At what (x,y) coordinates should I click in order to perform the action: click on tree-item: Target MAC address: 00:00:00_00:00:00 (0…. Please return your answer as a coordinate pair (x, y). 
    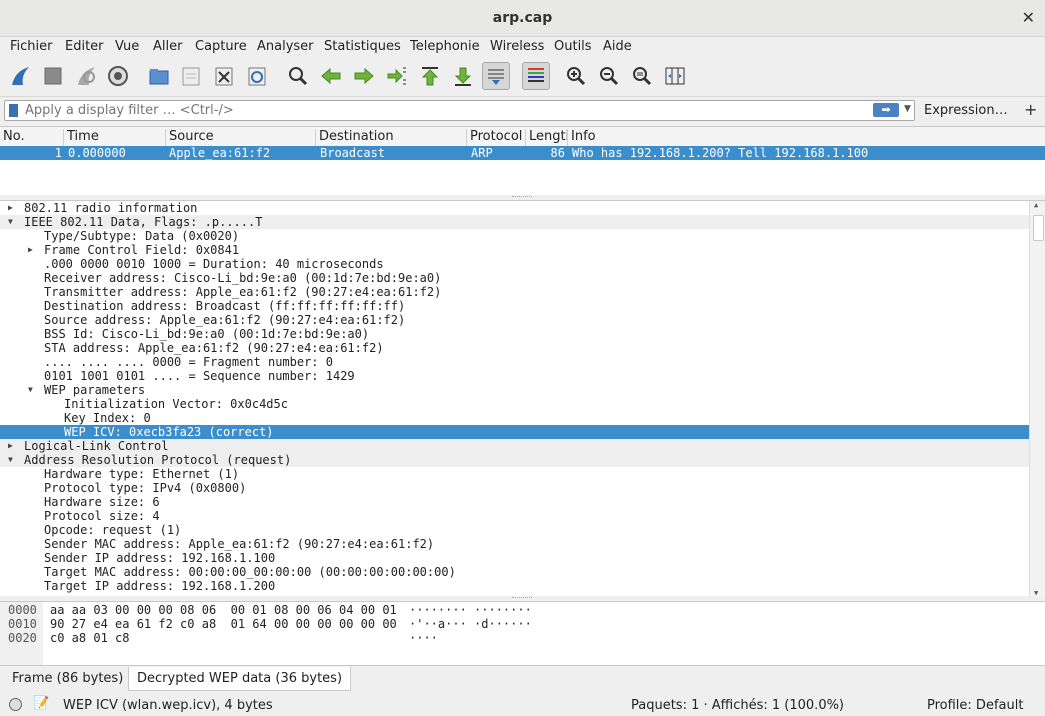
    Looking at the image, I should click on (515, 572).